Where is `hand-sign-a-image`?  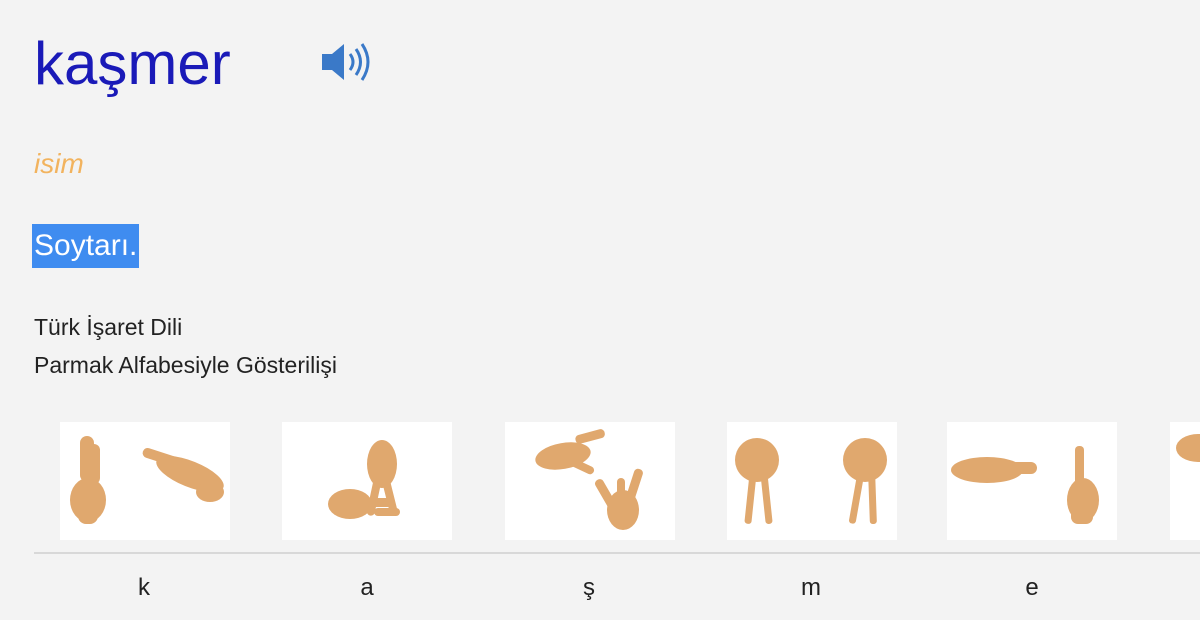
hand-sign-a-image is located at coordinates (364, 479).